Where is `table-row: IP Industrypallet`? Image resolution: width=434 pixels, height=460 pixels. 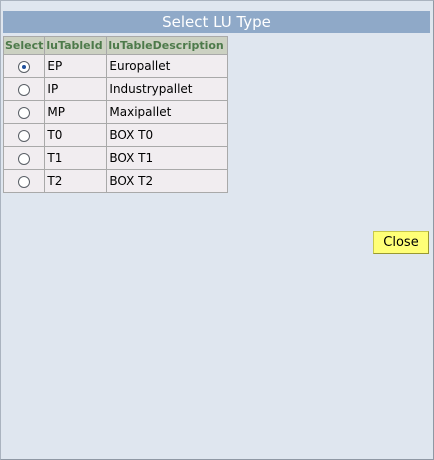
table-row: IP Industrypallet is located at coordinates (115, 89).